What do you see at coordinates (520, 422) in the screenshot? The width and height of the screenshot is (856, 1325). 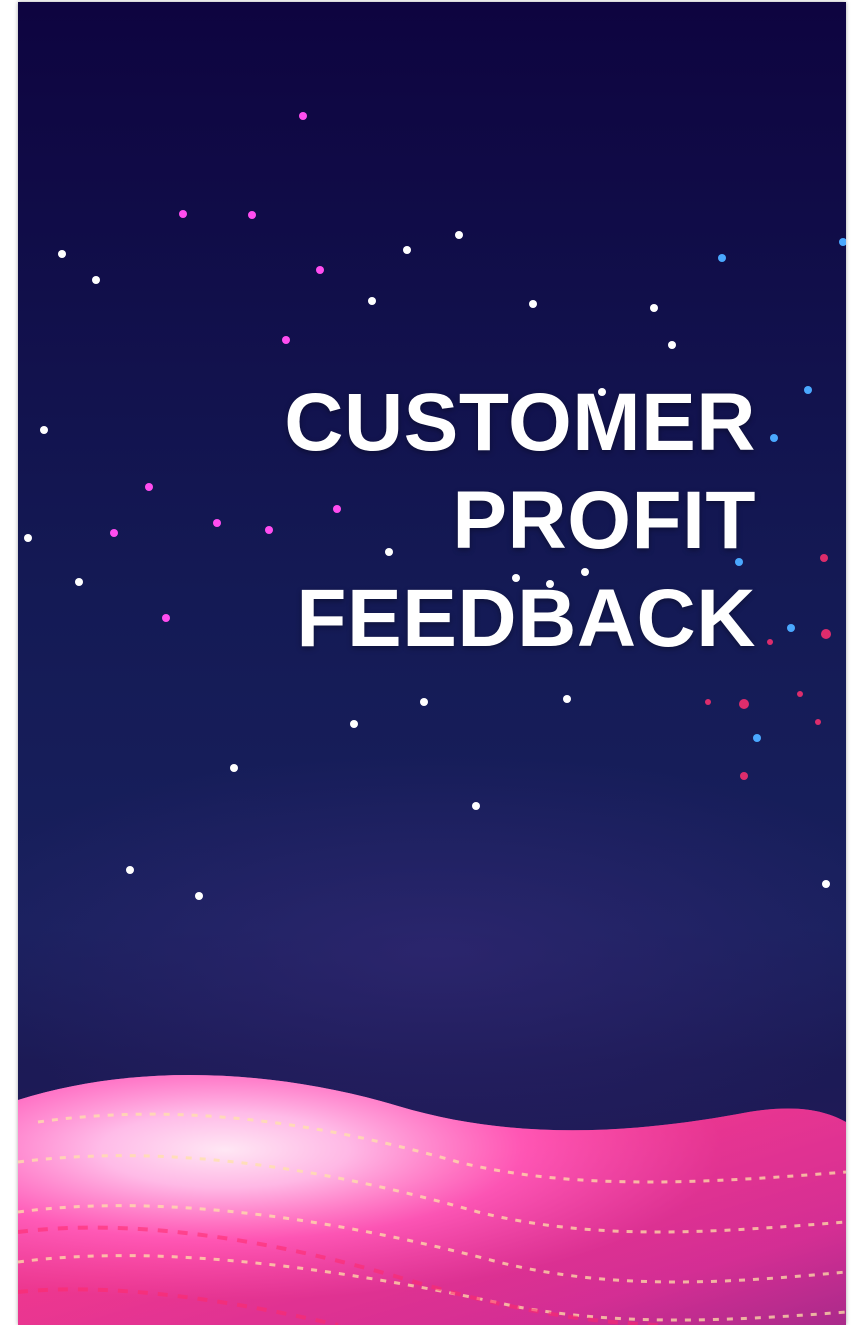 I see `title-line-1: CUSTOMER` at bounding box center [520, 422].